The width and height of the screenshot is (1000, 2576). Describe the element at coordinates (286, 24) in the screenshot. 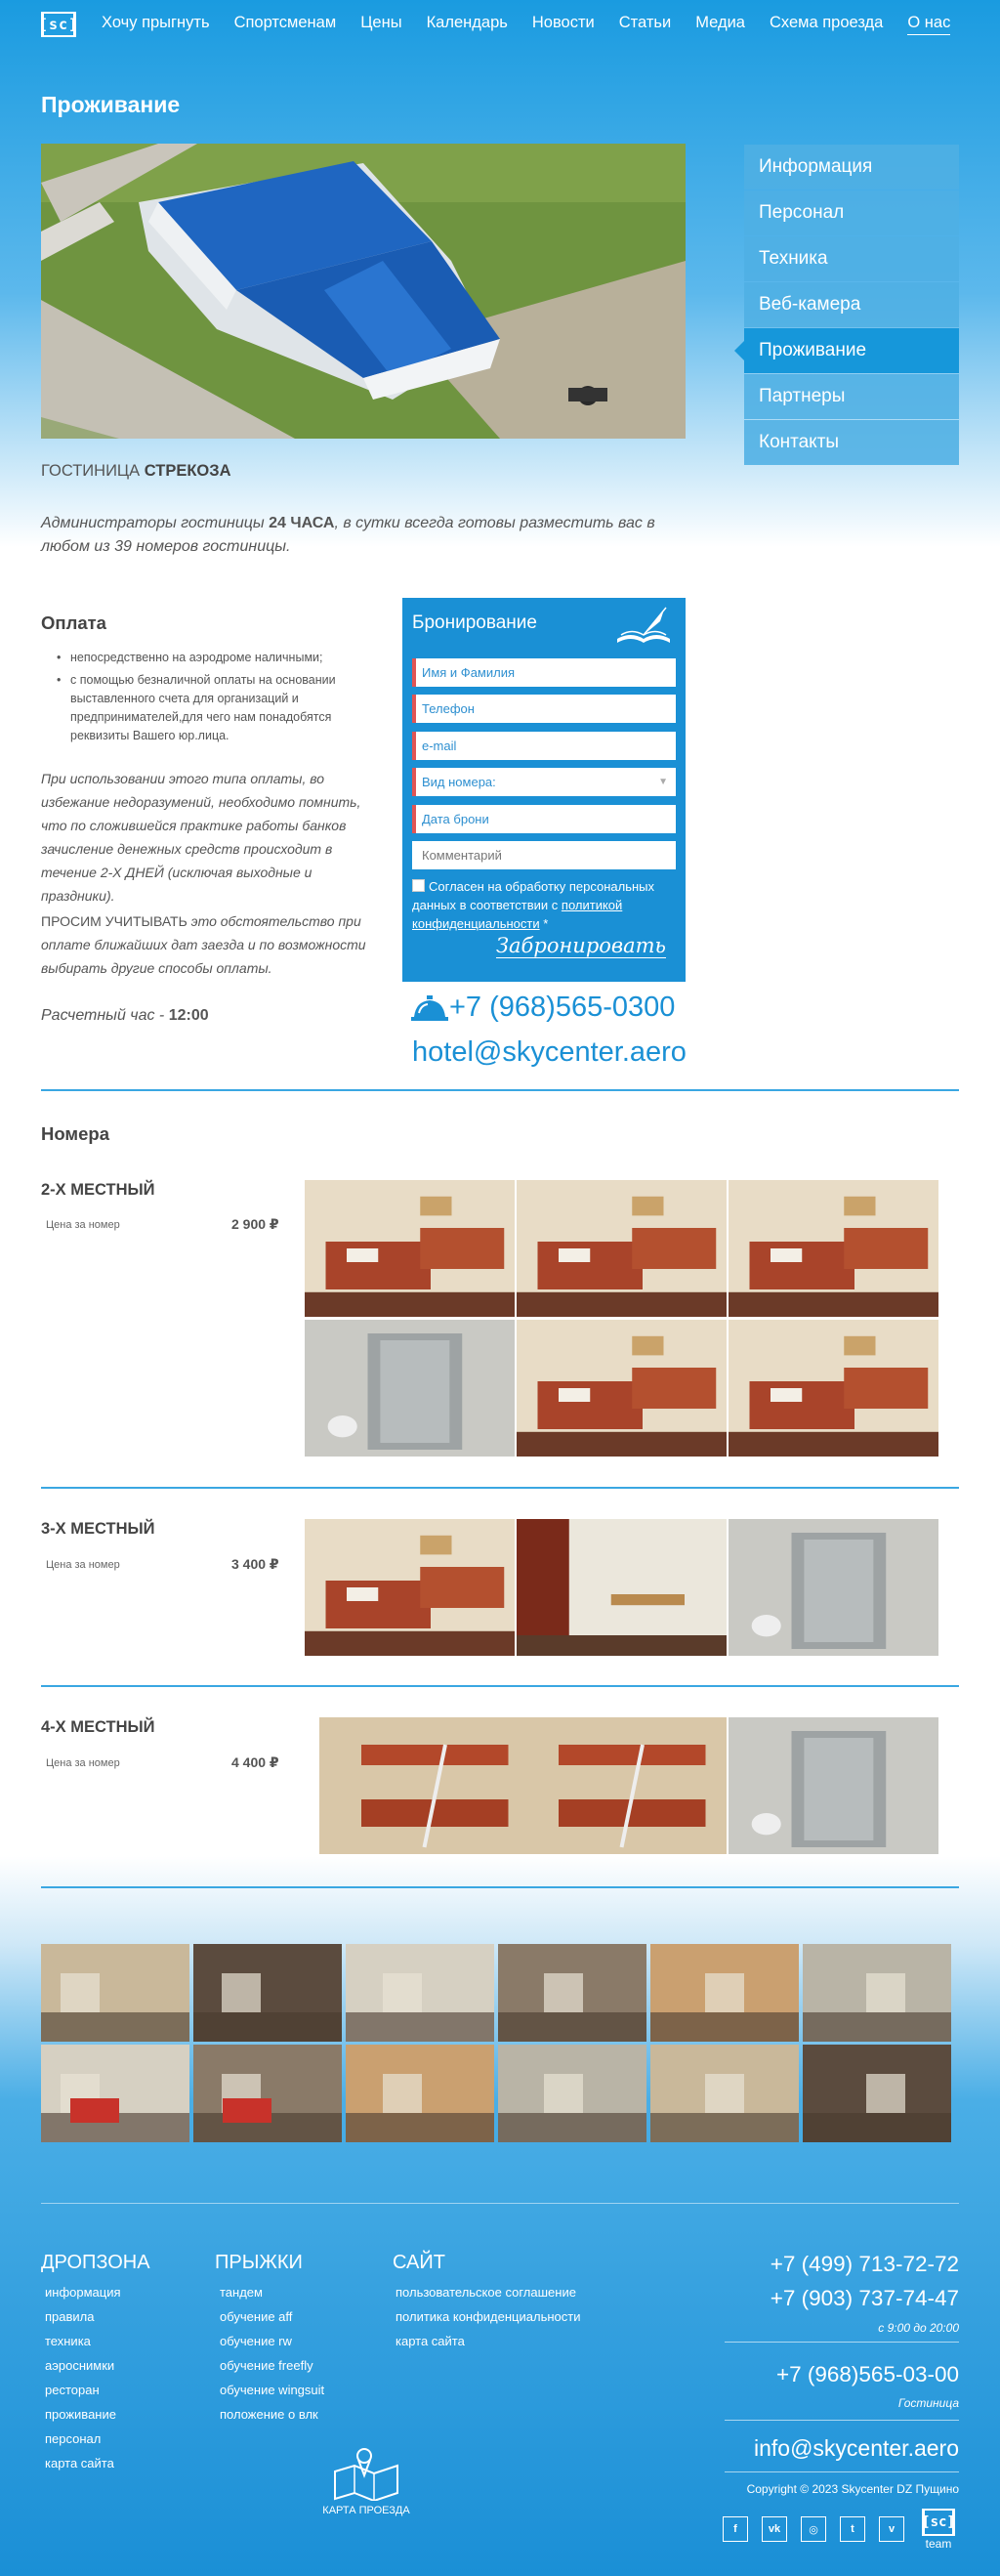

I see `nav-item-athletes: Спортсменам` at that location.